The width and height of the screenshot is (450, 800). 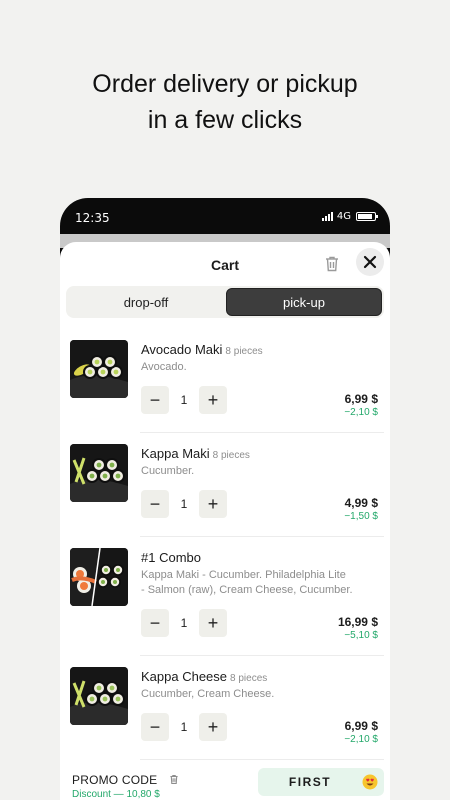 I want to click on item-discount: −1,50 $, so click(x=361, y=516).